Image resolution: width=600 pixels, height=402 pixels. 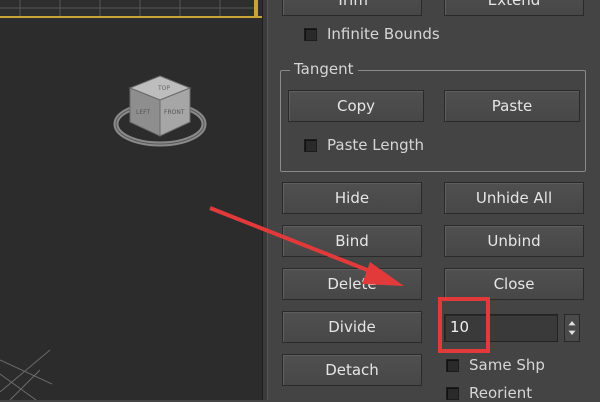 What do you see at coordinates (514, 198) in the screenshot?
I see `unhide-all-button: Unhide All` at bounding box center [514, 198].